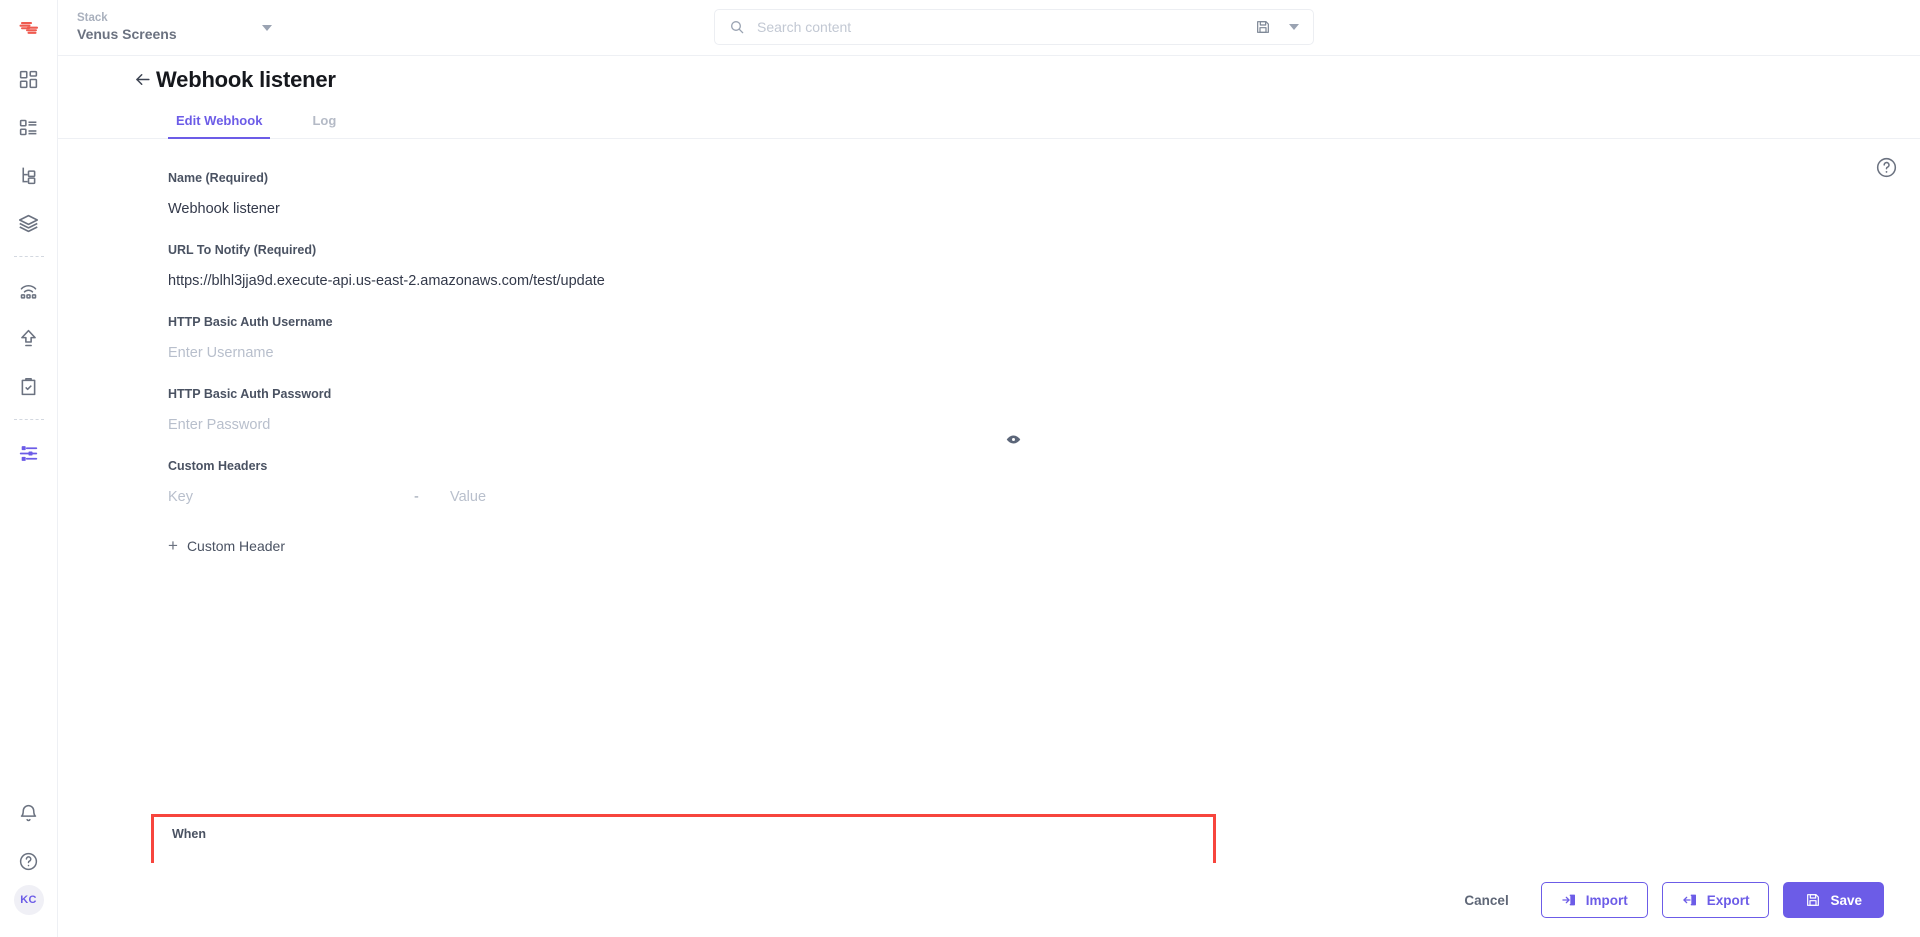  I want to click on dashboard-icon, so click(28, 79).